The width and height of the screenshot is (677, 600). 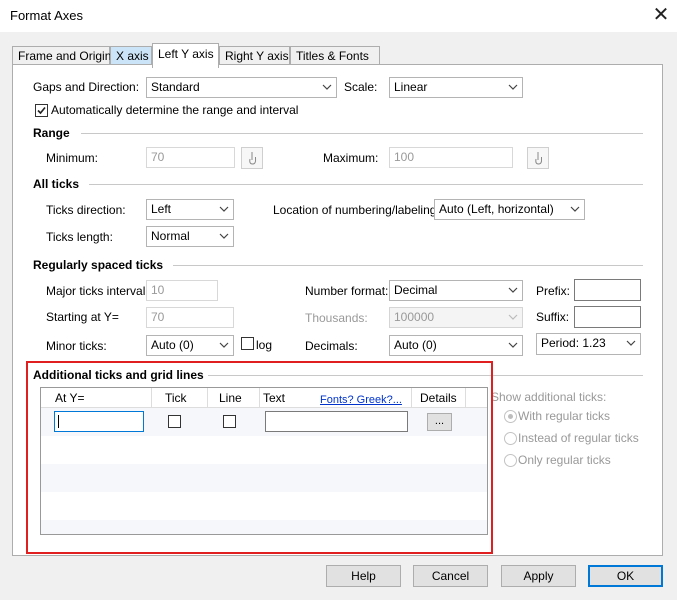 I want to click on regular-ticks-heading: Regularly spaced ticks, so click(x=98, y=265).